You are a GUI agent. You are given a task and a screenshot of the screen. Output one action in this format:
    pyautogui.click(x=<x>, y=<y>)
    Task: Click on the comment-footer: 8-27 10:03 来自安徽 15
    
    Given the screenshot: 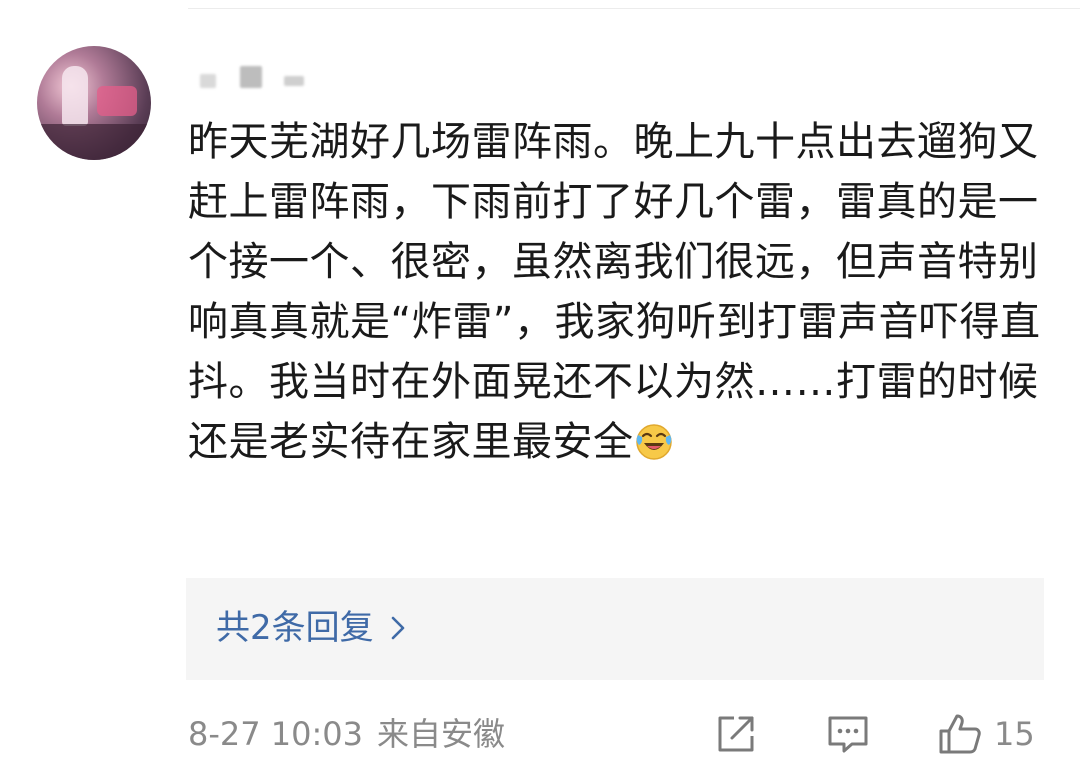 What is the action you would take?
    pyautogui.click(x=623, y=734)
    